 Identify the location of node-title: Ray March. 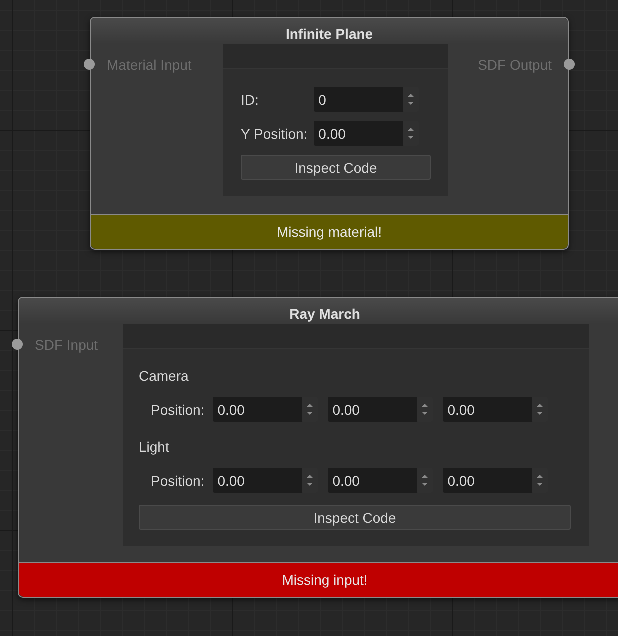
(325, 314).